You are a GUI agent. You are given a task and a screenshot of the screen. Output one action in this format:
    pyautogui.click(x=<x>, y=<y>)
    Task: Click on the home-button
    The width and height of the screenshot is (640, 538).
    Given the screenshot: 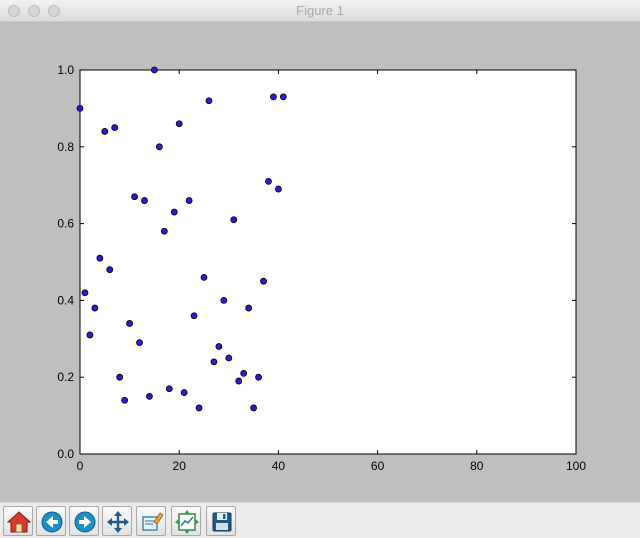 What is the action you would take?
    pyautogui.click(x=18, y=521)
    